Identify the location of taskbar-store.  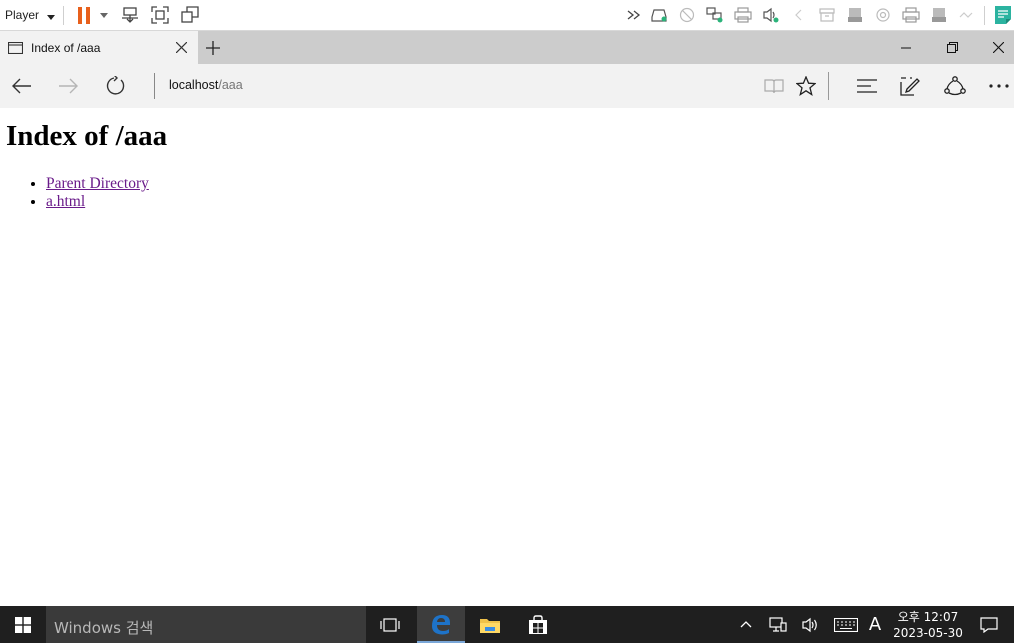
(538, 624).